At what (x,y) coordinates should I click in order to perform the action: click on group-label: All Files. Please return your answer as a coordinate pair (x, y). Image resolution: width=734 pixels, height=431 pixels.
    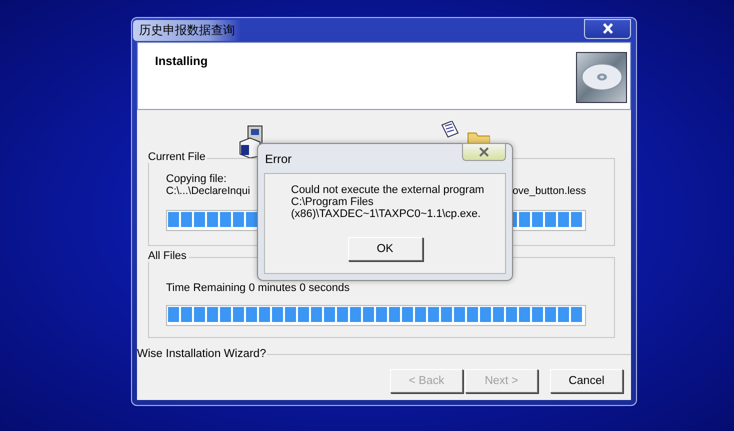
    Looking at the image, I should click on (168, 256).